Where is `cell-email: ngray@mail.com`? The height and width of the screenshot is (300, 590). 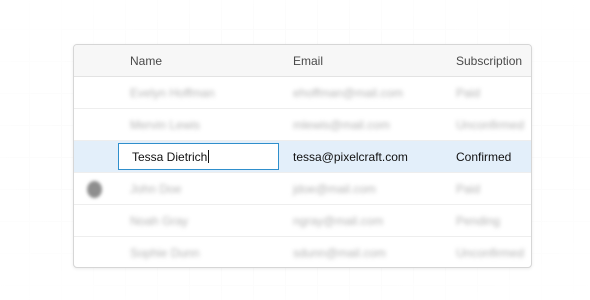
cell-email: ngray@mail.com is located at coordinates (338, 220).